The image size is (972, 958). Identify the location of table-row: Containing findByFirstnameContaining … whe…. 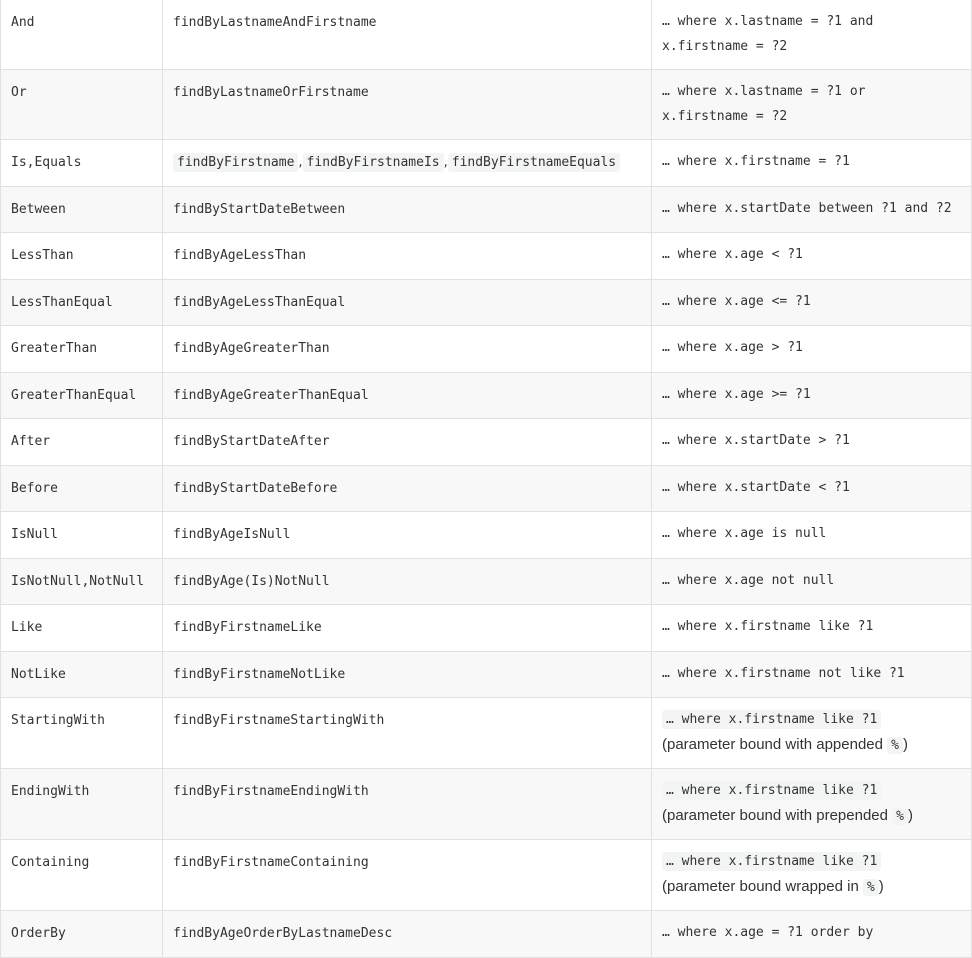
(486, 875).